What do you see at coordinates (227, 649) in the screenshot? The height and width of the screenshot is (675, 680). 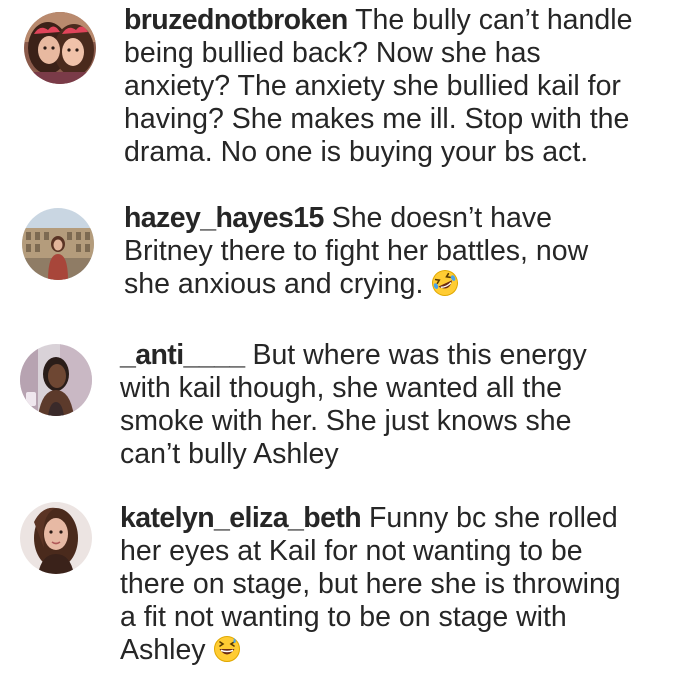 I see `grinning-sweat-emoji-icon` at bounding box center [227, 649].